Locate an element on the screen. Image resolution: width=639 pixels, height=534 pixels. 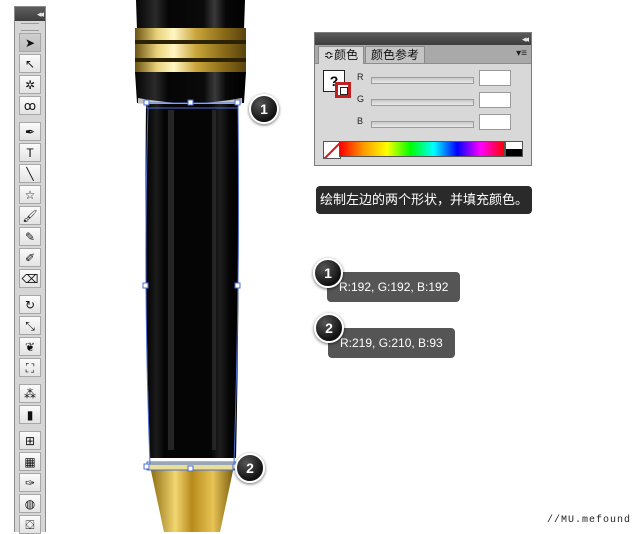
rotate-icon: ↻ is located at coordinates (30, 304).